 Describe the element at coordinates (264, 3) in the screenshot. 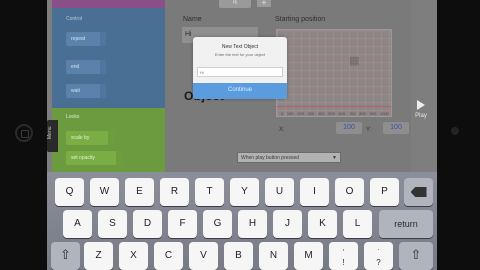

I see `add-object-button: +` at that location.